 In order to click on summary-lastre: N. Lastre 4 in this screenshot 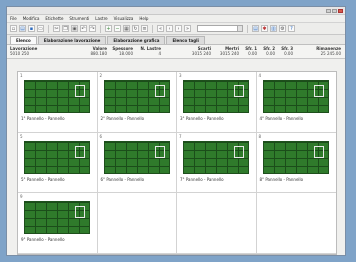, I will do `click(150, 51)`.